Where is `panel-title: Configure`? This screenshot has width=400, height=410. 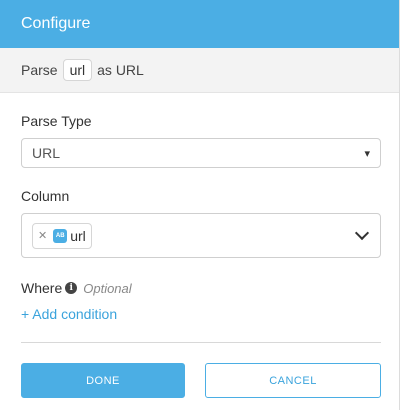 panel-title: Configure is located at coordinates (56, 23).